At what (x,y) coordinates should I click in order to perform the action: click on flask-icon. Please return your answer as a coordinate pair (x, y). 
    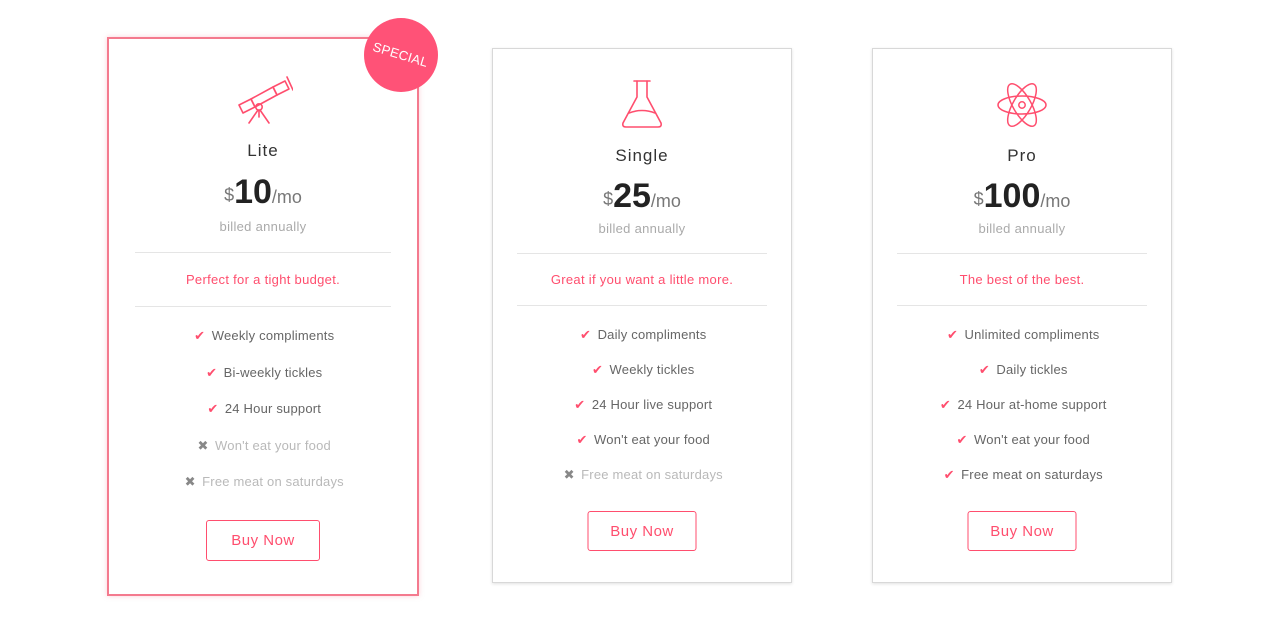
    Looking at the image, I should click on (642, 105).